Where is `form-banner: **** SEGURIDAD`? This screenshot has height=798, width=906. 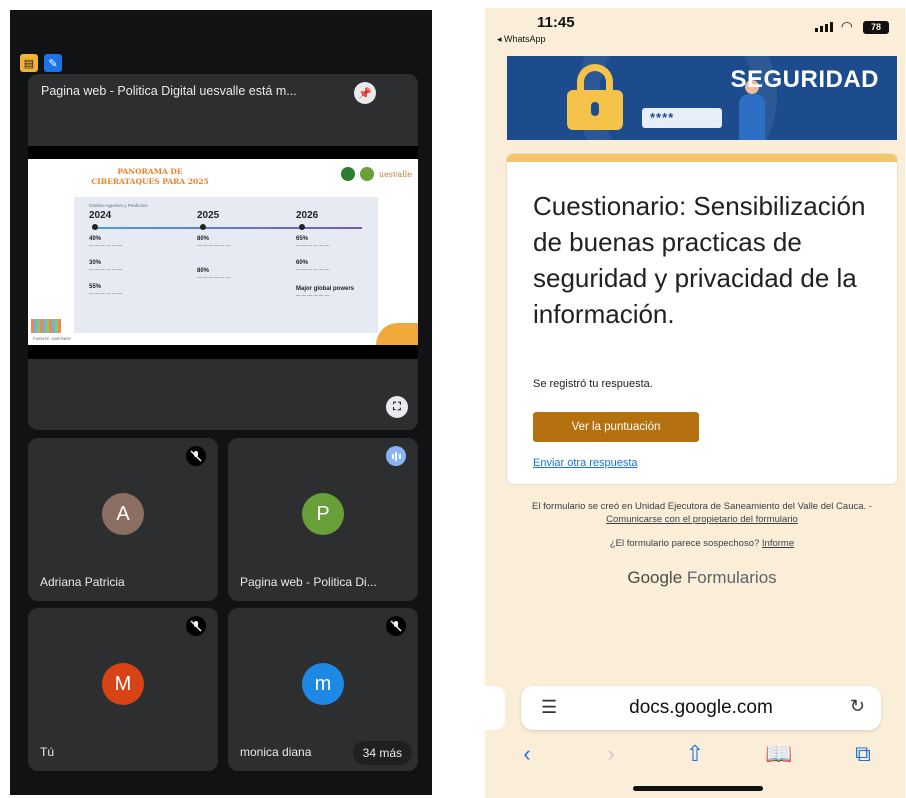
form-banner: **** SEGURIDAD is located at coordinates (702, 98).